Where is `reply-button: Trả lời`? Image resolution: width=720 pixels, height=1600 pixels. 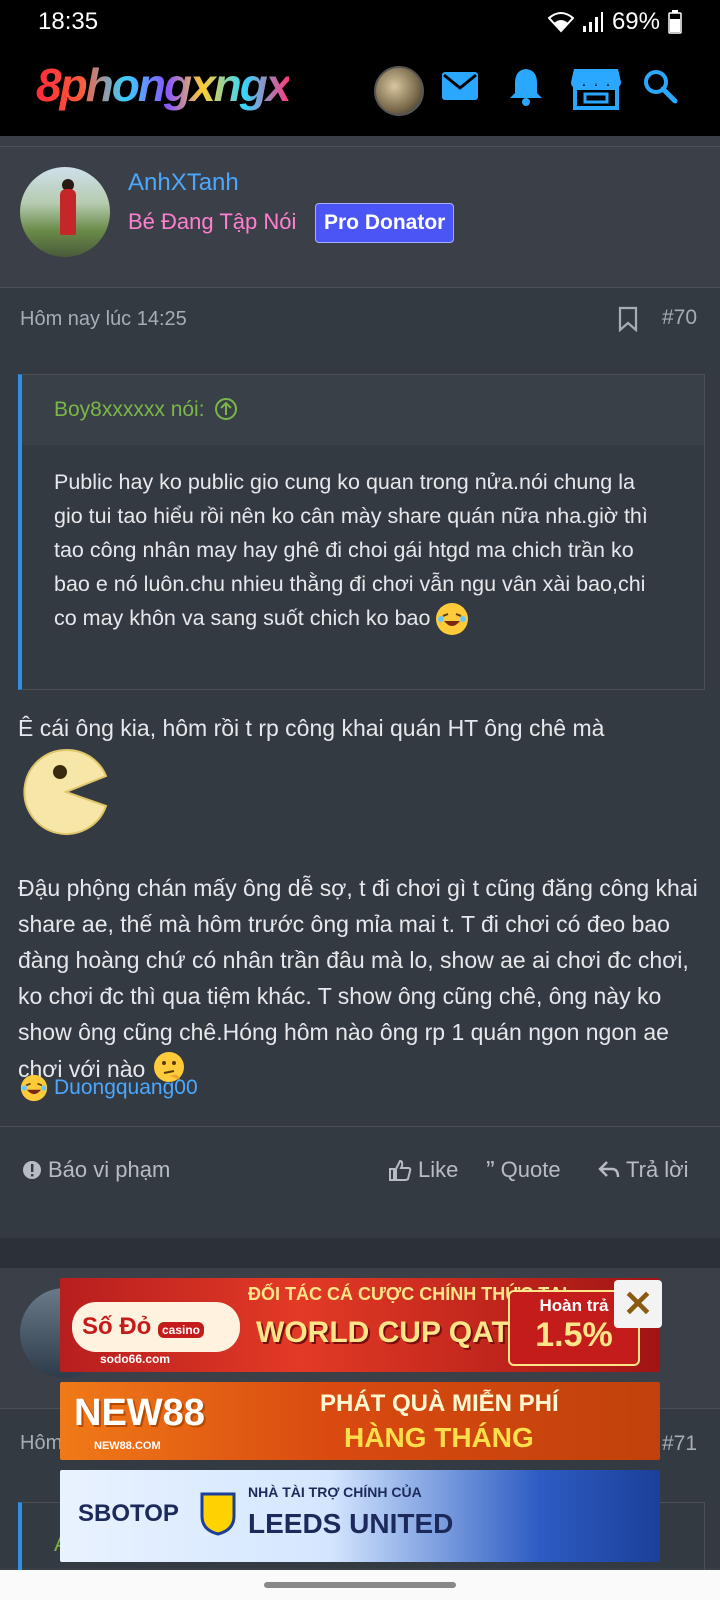 reply-button: Trả lời is located at coordinates (643, 1170).